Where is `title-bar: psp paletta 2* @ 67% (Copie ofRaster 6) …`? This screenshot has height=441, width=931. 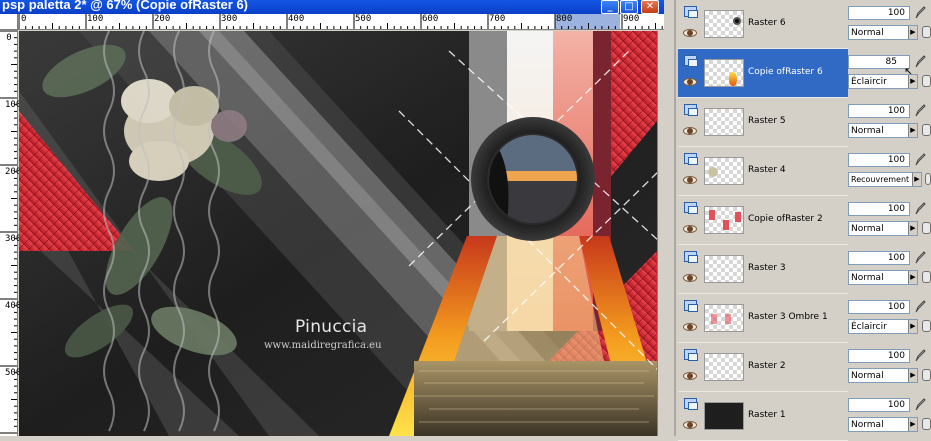
title-bar: psp paletta 2* @ 67% (Copie ofRaster 6) … is located at coordinates (332, 7).